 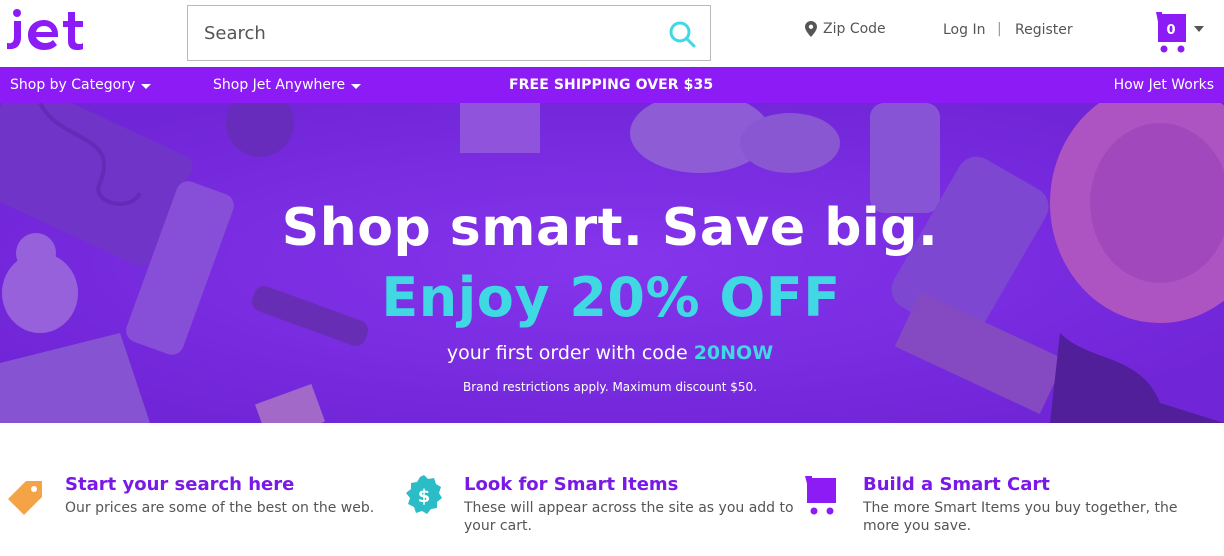 I want to click on feature-title: Build a Smart Cart, so click(x=956, y=484).